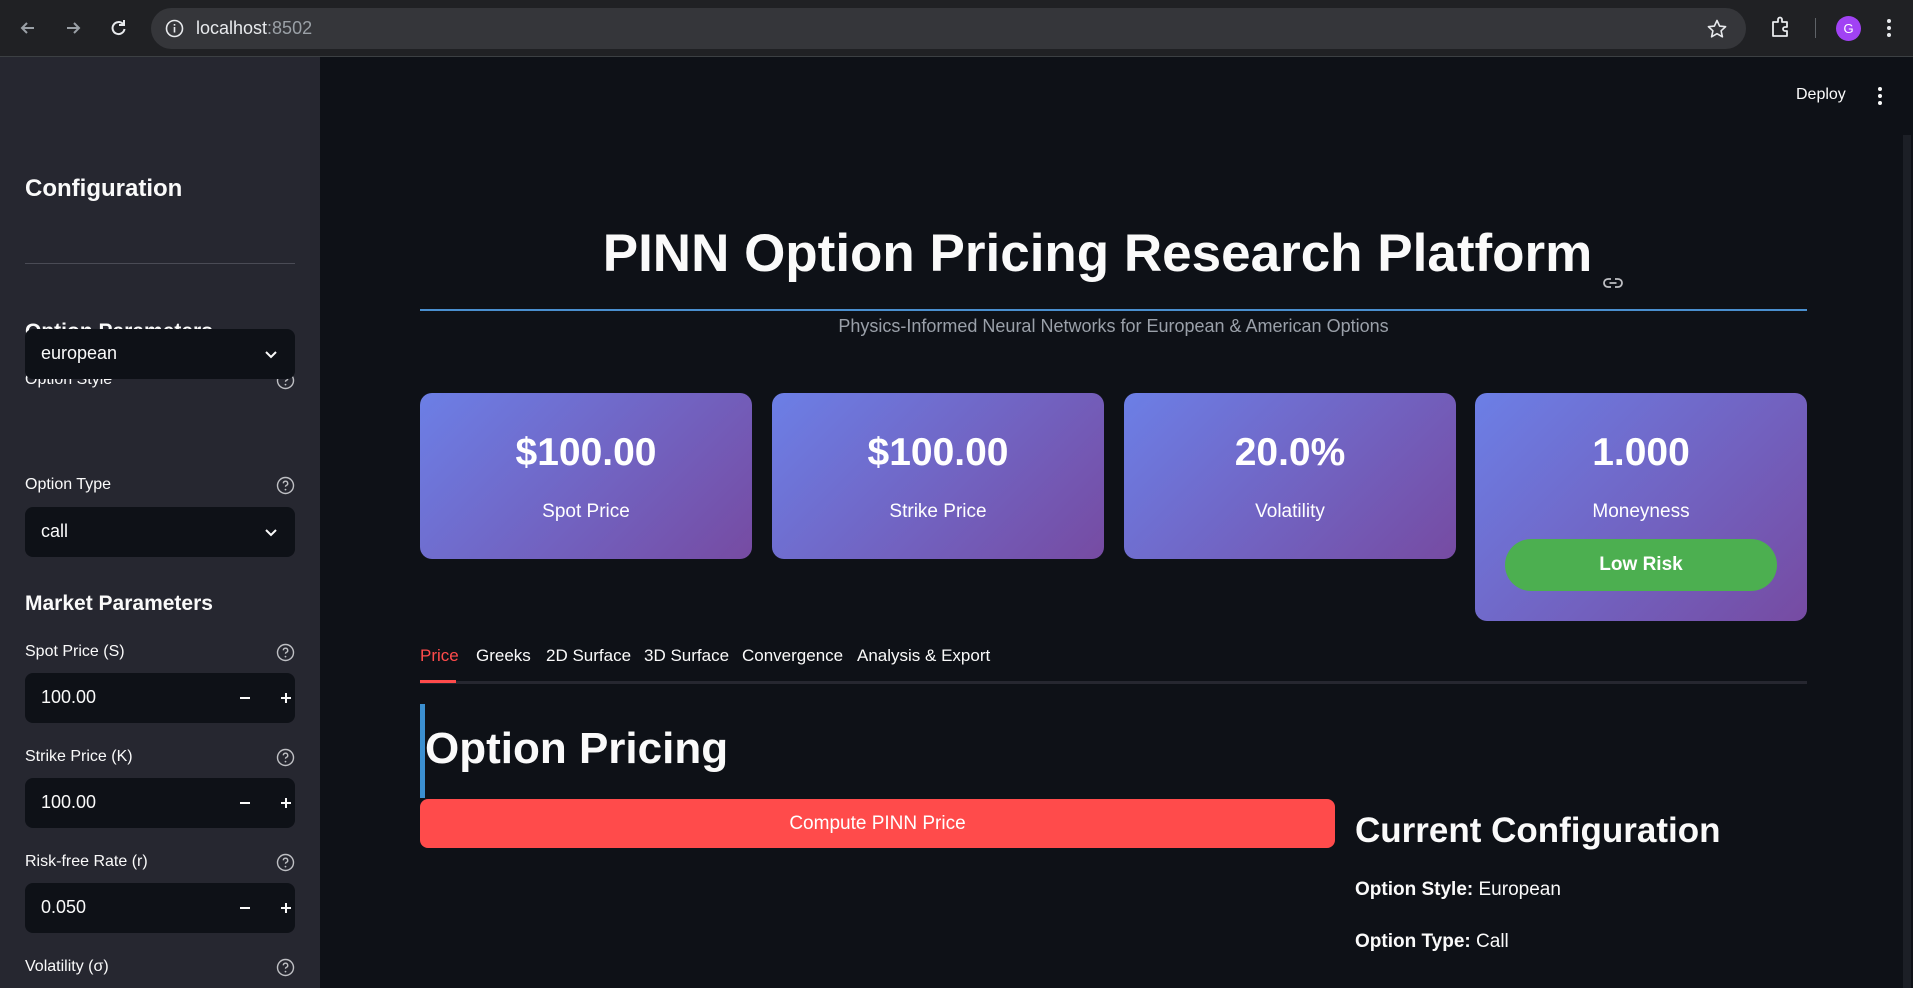 This screenshot has width=1913, height=988. I want to click on spot-price-value: 100.00, so click(69, 697).